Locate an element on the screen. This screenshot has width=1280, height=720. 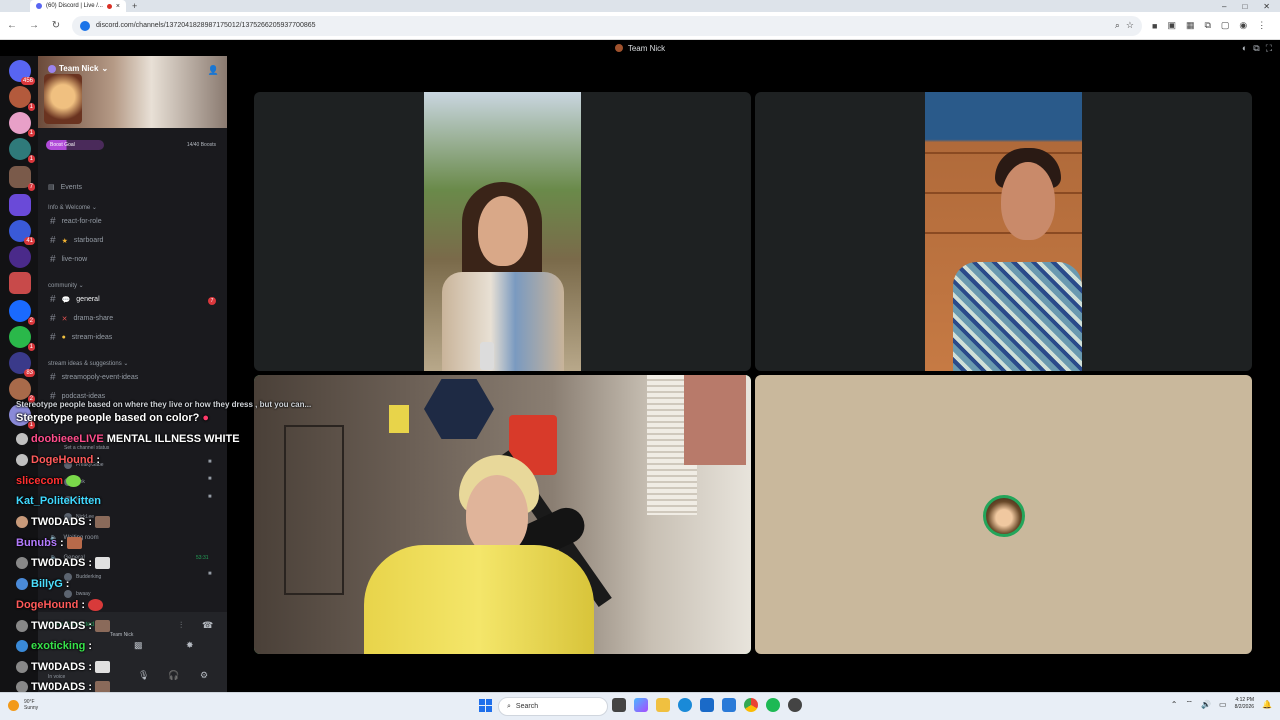
recording-indicator-icon is located at coordinates (109, 6).